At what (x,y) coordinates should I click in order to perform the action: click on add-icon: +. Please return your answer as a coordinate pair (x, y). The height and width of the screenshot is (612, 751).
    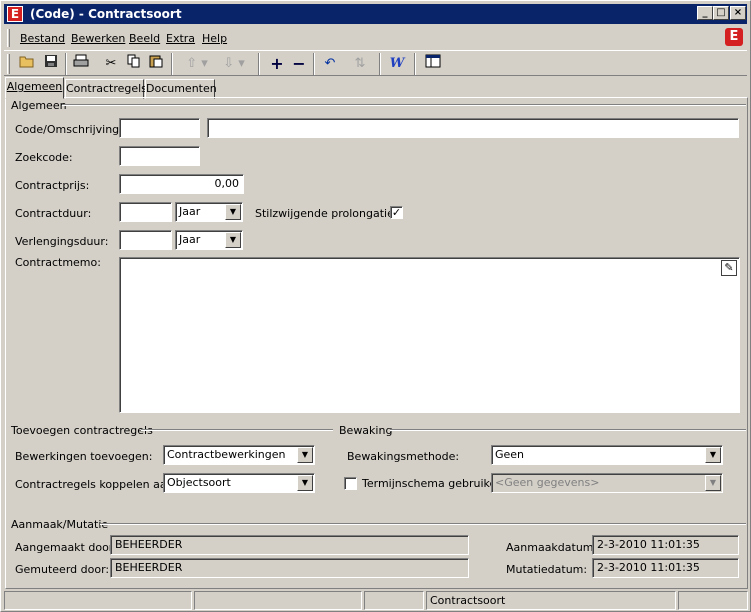
    Looking at the image, I should click on (277, 64).